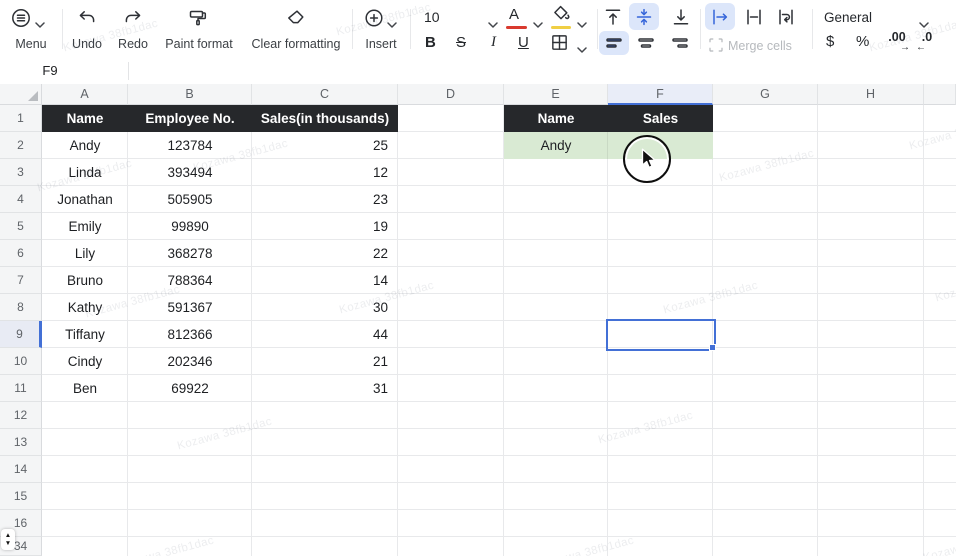 The height and width of the screenshot is (556, 956). I want to click on scroll-down-icon: ▼, so click(8, 544).